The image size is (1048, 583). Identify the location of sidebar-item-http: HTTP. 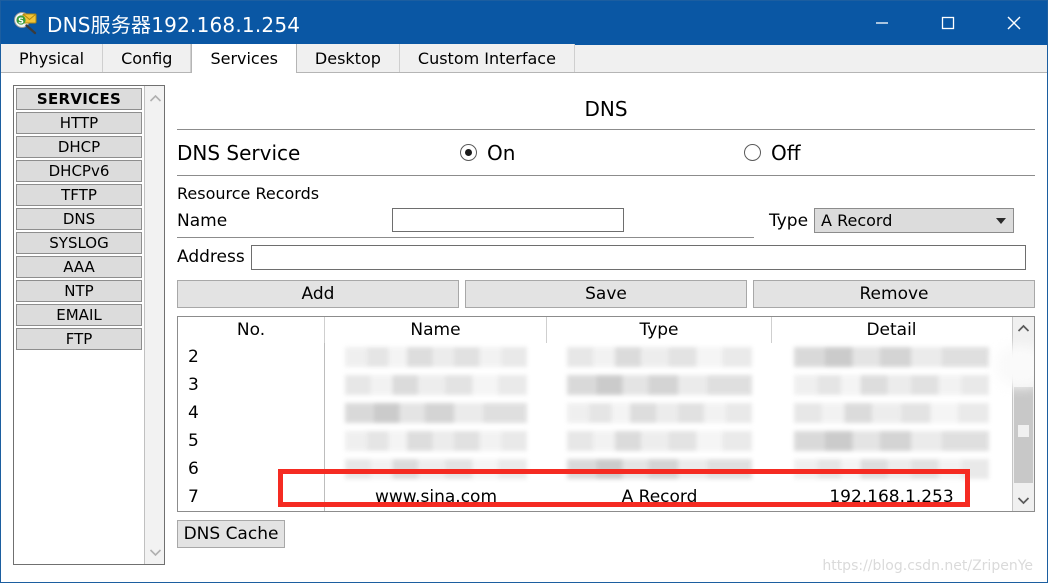
(79, 123).